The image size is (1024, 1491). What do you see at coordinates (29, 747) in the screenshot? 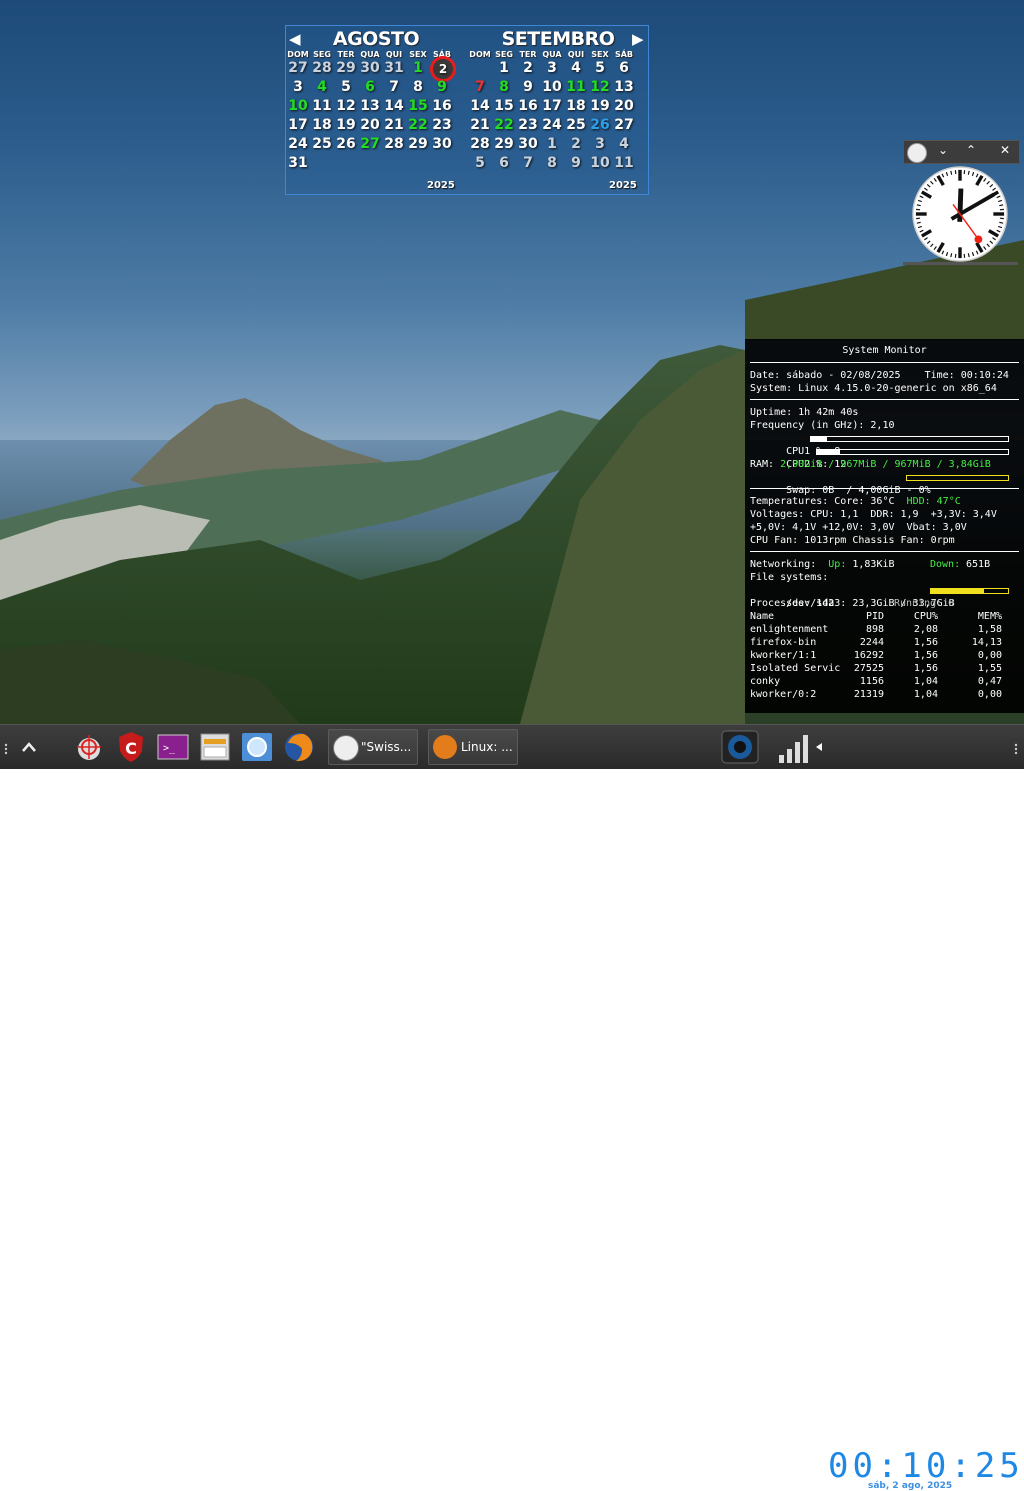
I see `start-menu-arrow-icon` at bounding box center [29, 747].